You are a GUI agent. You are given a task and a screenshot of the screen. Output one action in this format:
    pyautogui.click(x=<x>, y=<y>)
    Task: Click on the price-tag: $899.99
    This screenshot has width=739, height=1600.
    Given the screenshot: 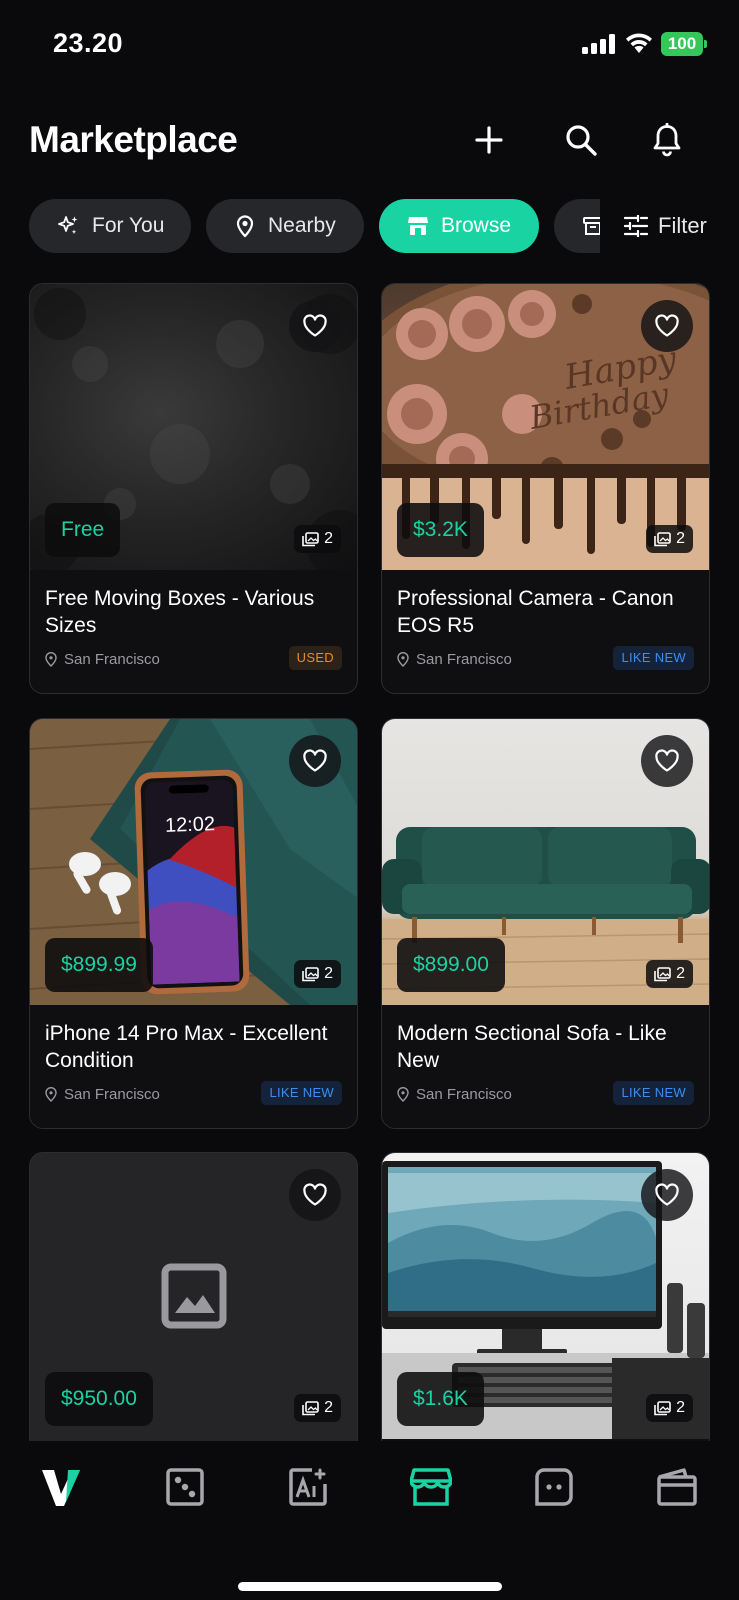 What is the action you would take?
    pyautogui.click(x=99, y=965)
    